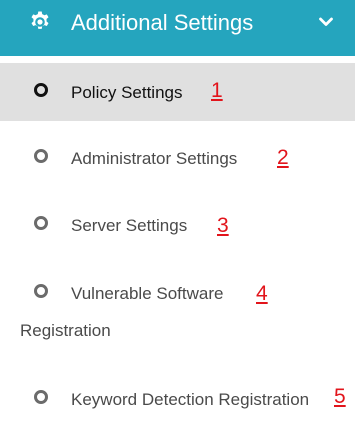  What do you see at coordinates (283, 157) in the screenshot?
I see `callout-marker: 2` at bounding box center [283, 157].